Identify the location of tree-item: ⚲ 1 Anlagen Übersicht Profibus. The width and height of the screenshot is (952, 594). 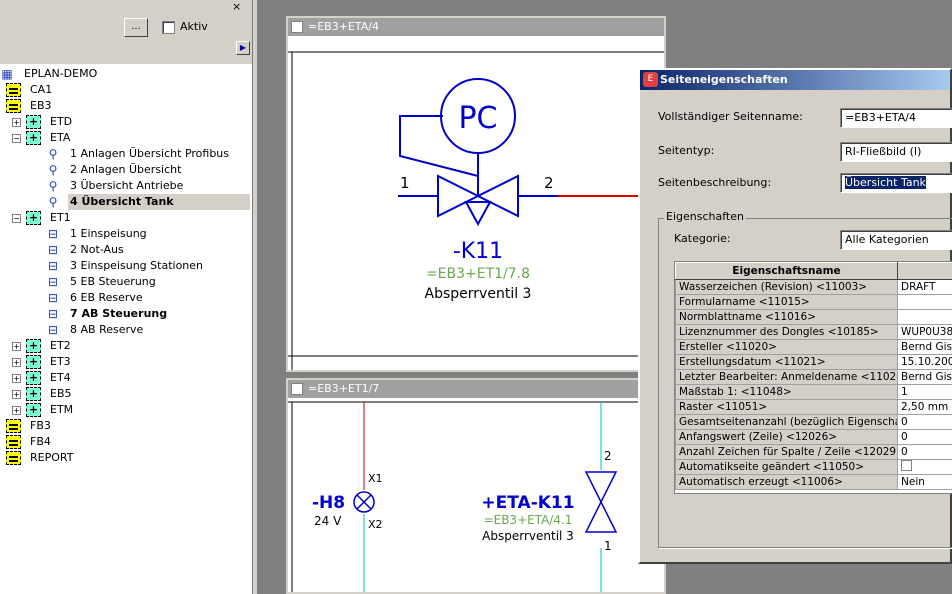
(126, 154).